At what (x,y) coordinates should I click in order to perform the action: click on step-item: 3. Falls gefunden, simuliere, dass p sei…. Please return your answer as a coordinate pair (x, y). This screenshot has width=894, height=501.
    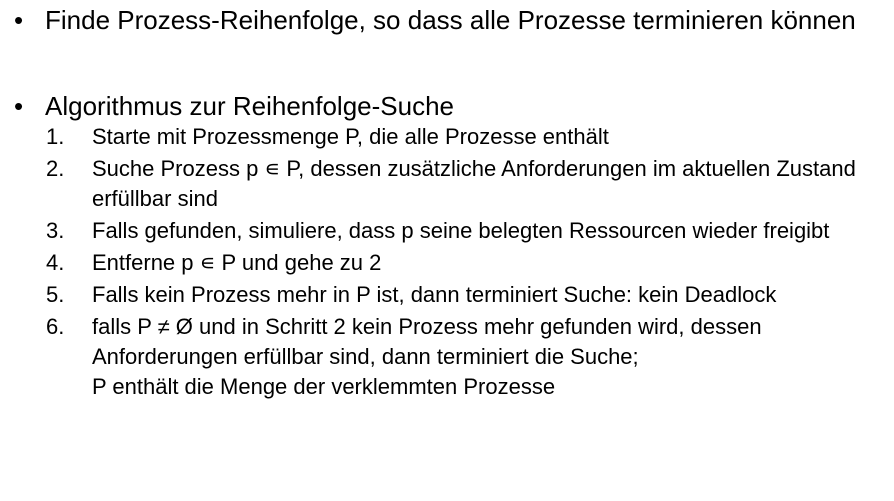
    Looking at the image, I should click on (466, 231).